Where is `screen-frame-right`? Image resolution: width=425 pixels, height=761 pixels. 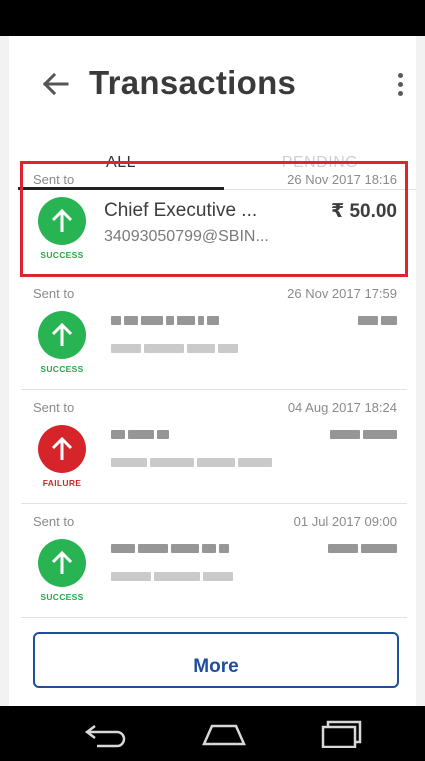 screen-frame-right is located at coordinates (420, 371).